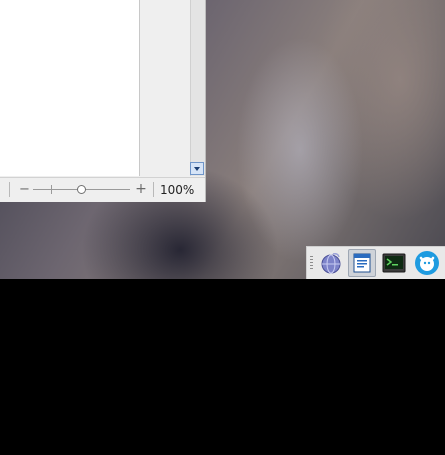 The width and height of the screenshot is (445, 455). I want to click on writer-document-icon, so click(362, 263).